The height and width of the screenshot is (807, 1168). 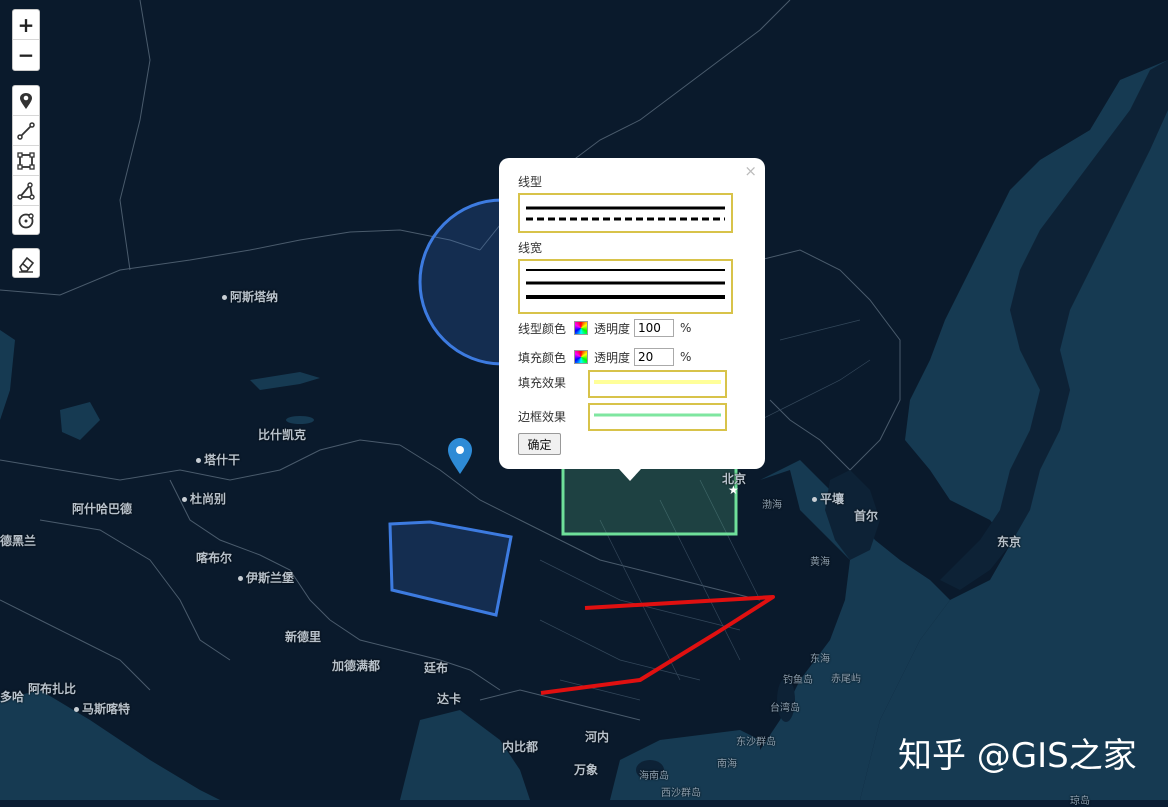 What do you see at coordinates (727, 764) in the screenshot?
I see `sea-label: 南海` at bounding box center [727, 764].